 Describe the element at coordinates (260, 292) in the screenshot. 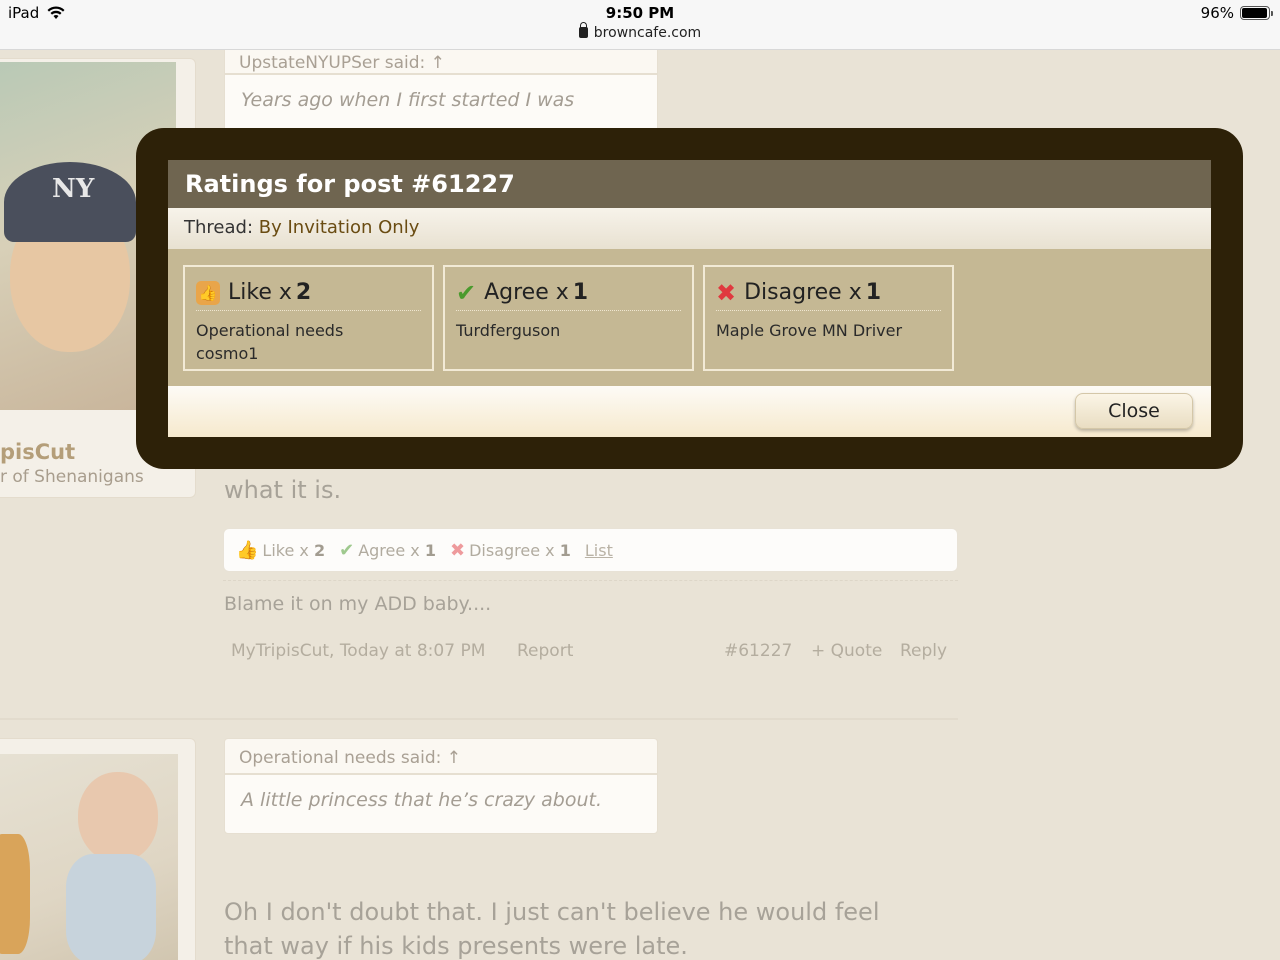

I see `rating-like-label: Like x` at that location.